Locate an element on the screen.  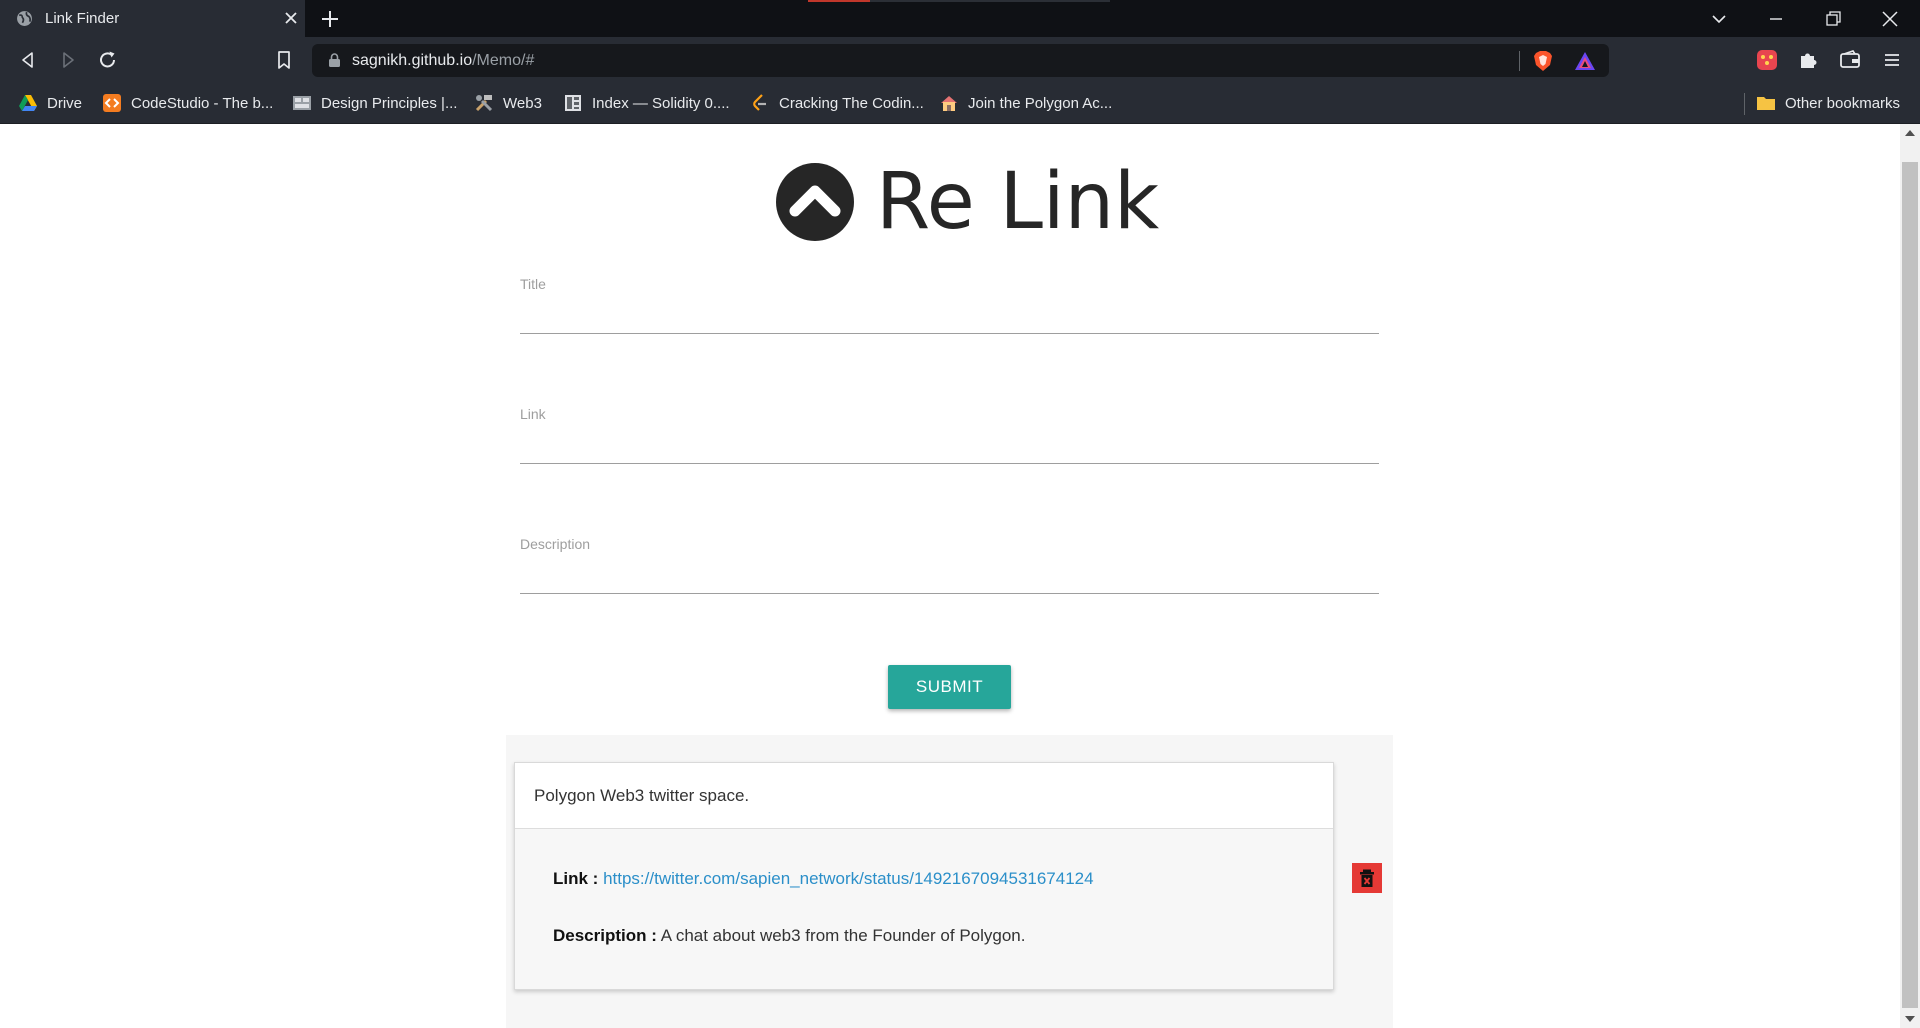
description-field: Description is located at coordinates (949, 565).